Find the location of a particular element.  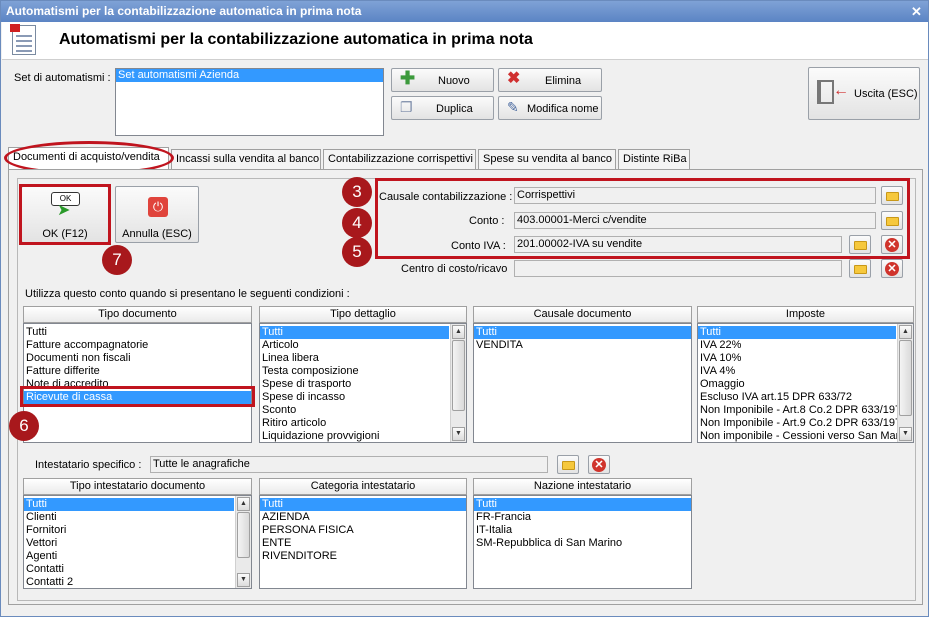

annotation-badge: 5 is located at coordinates (357, 252).